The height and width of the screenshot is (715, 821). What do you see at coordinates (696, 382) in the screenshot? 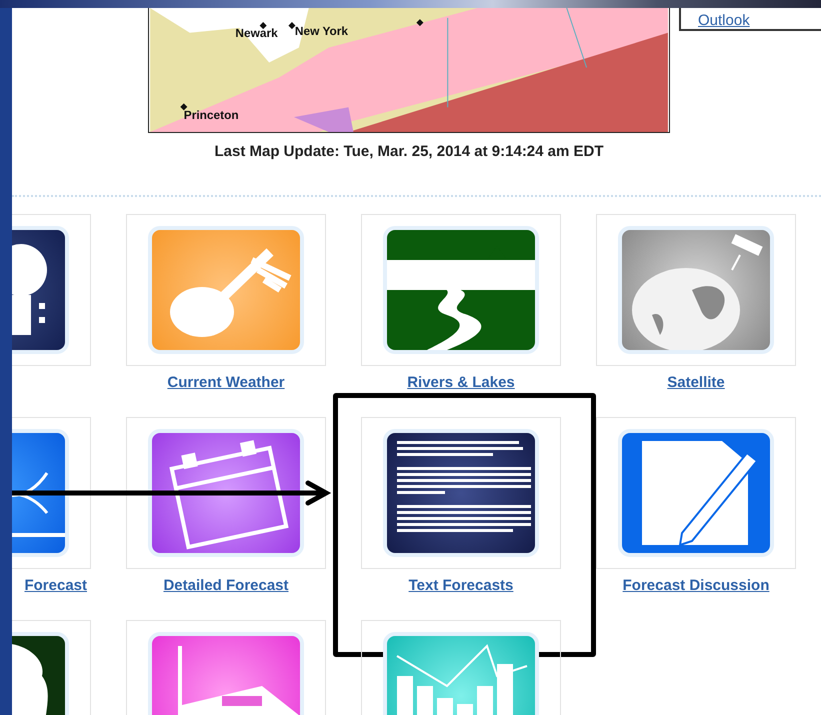
I see `tile-link: Satellite` at bounding box center [696, 382].